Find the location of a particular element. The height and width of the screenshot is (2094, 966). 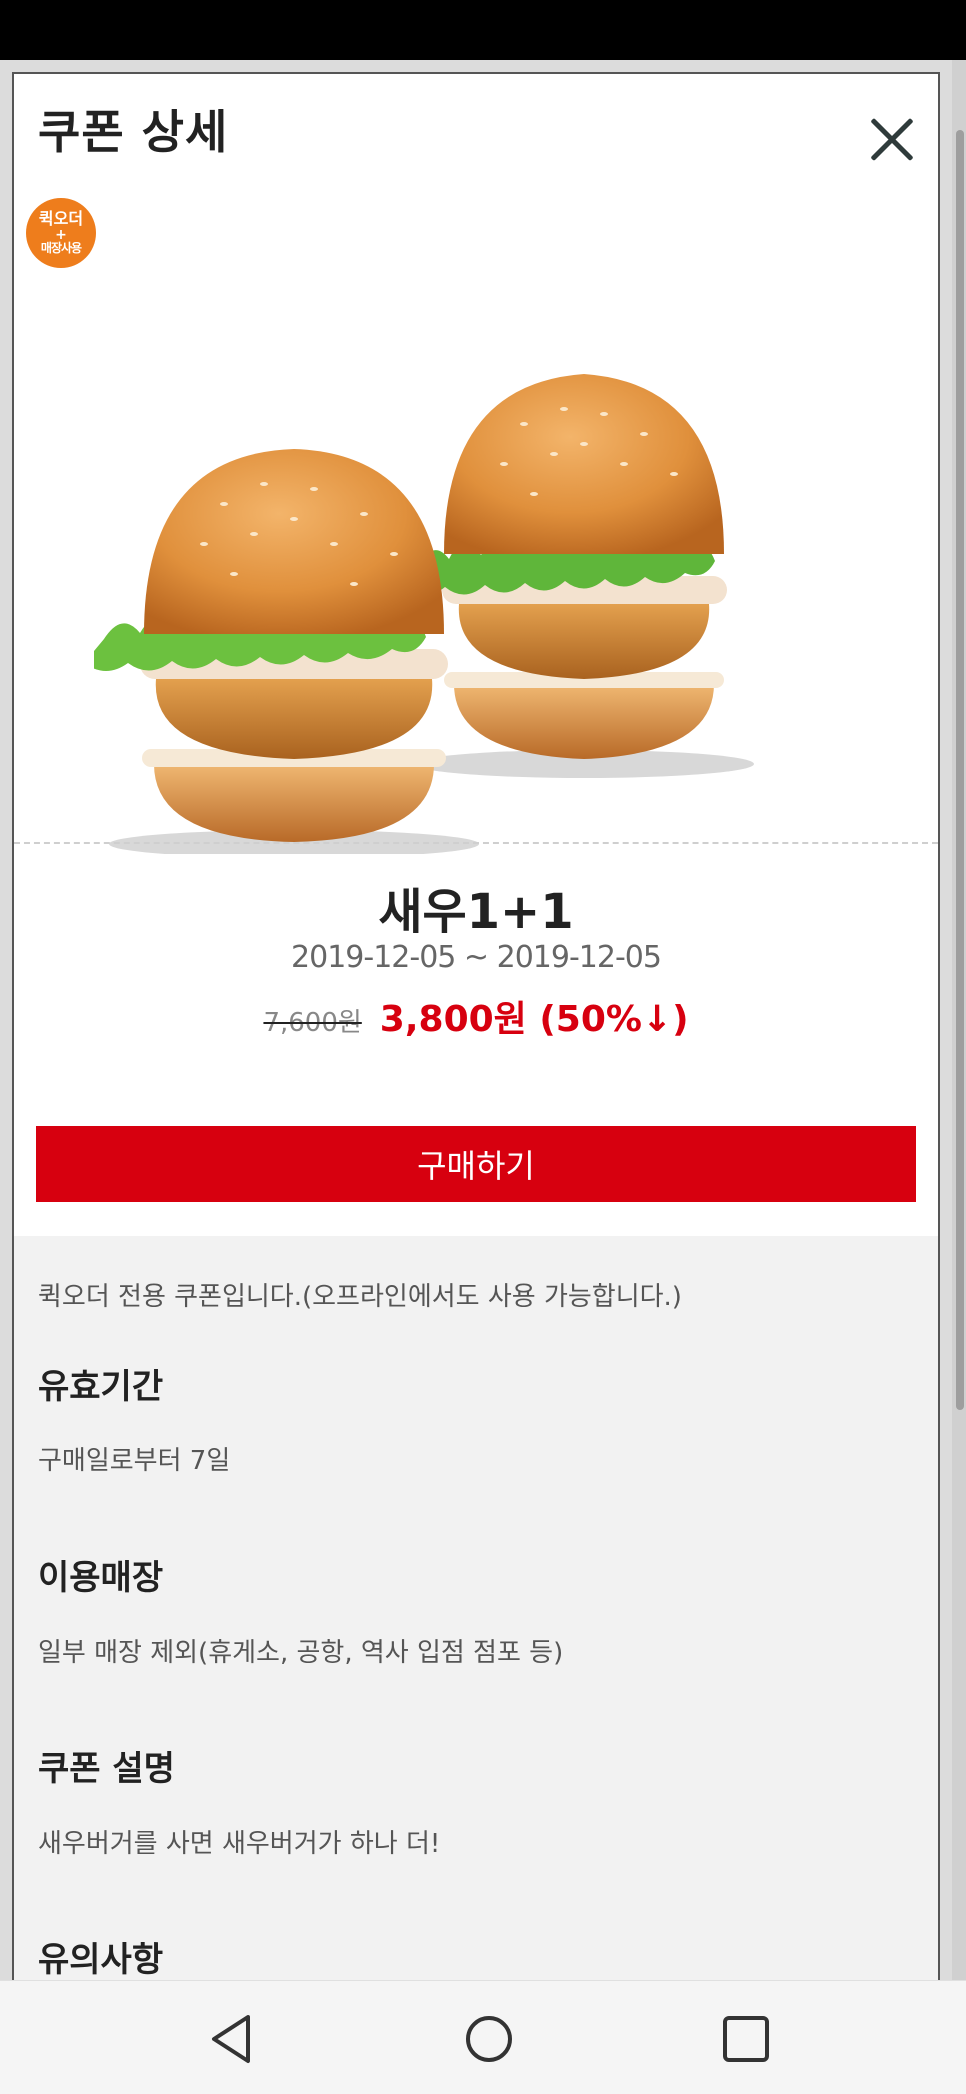

android-nav-bar is located at coordinates (483, 2037).